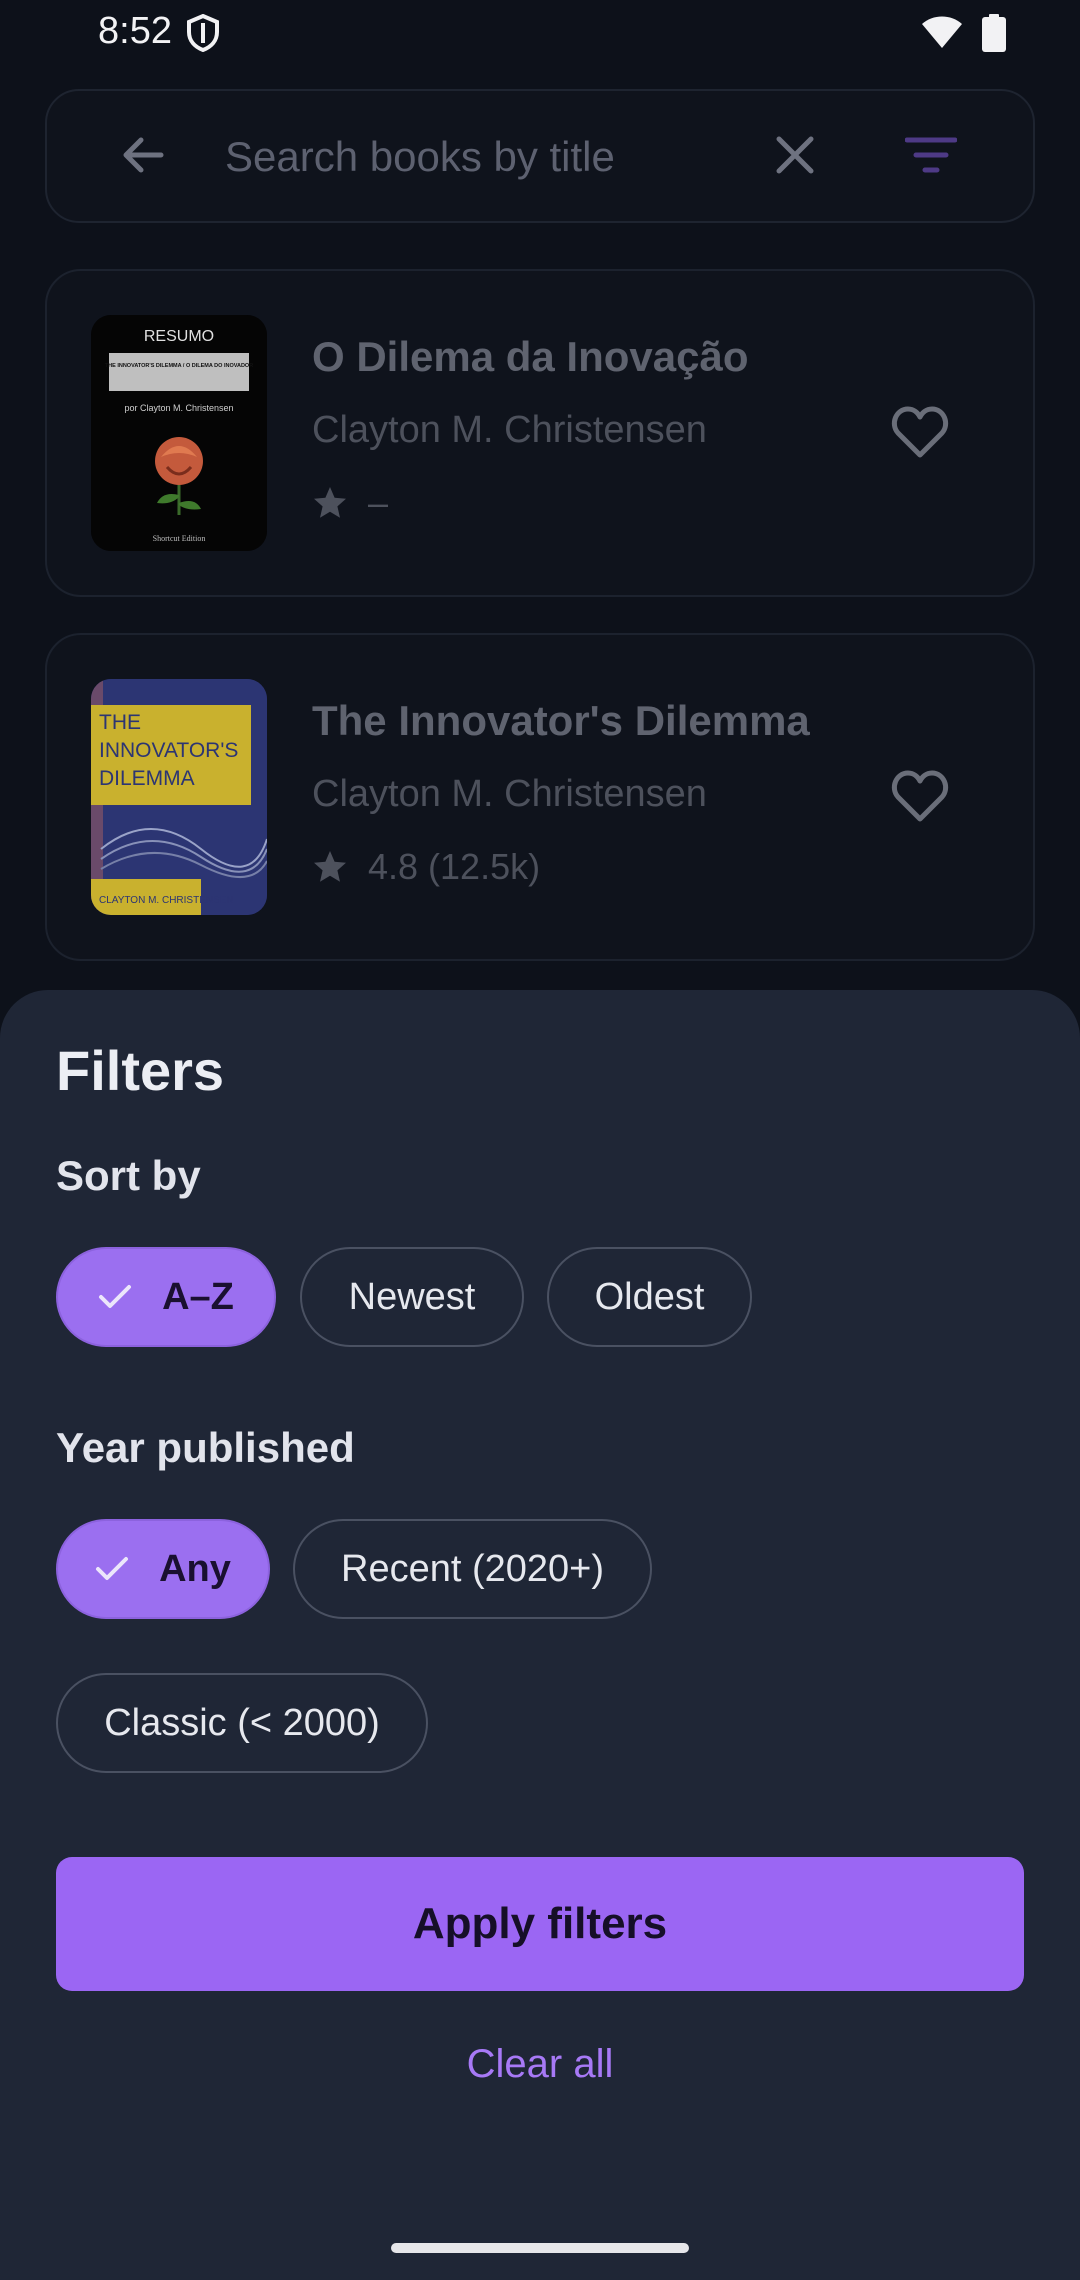  What do you see at coordinates (540, 1924) in the screenshot?
I see `apply-filters-button: Apply filters` at bounding box center [540, 1924].